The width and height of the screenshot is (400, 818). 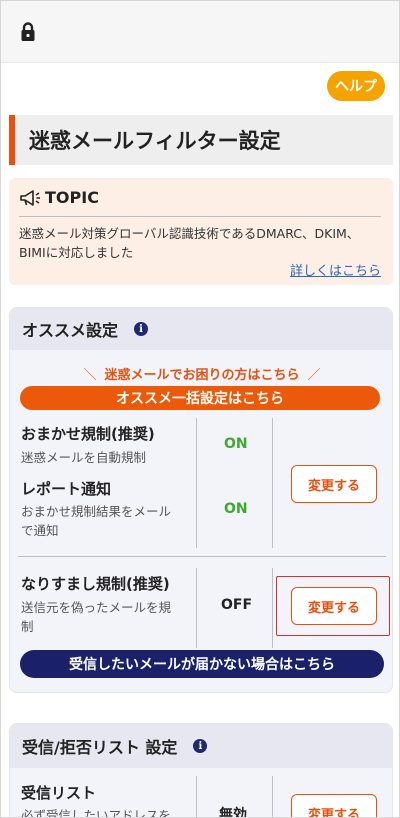 What do you see at coordinates (96, 813) in the screenshot?
I see `receive-list-desc: 必ず受信したいアドレスを` at bounding box center [96, 813].